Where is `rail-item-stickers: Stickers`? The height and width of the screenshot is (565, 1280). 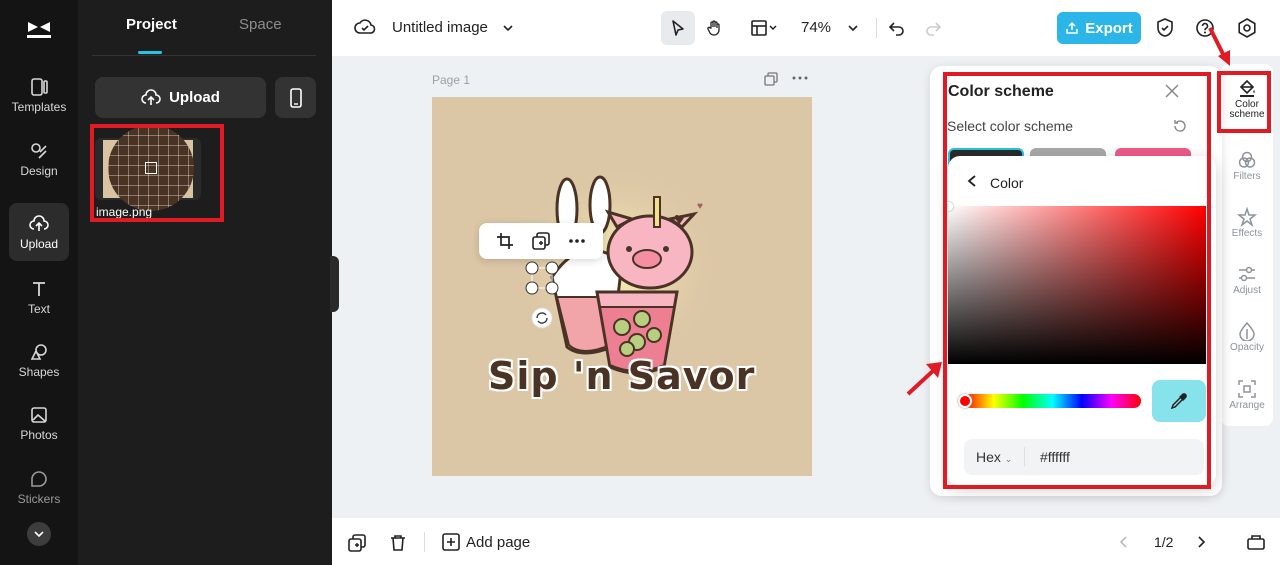
rail-item-stickers: Stickers is located at coordinates (39, 487).